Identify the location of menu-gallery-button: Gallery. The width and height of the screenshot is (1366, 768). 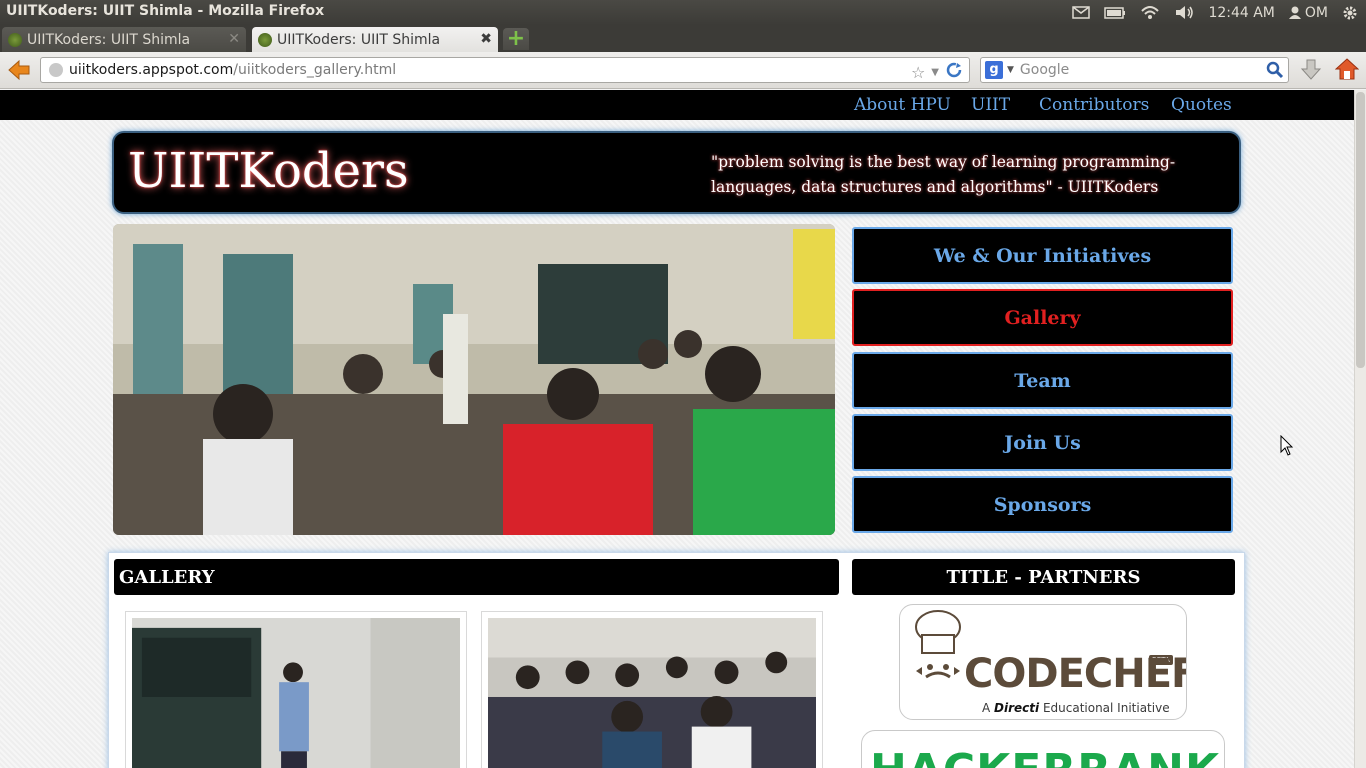
(1042, 317).